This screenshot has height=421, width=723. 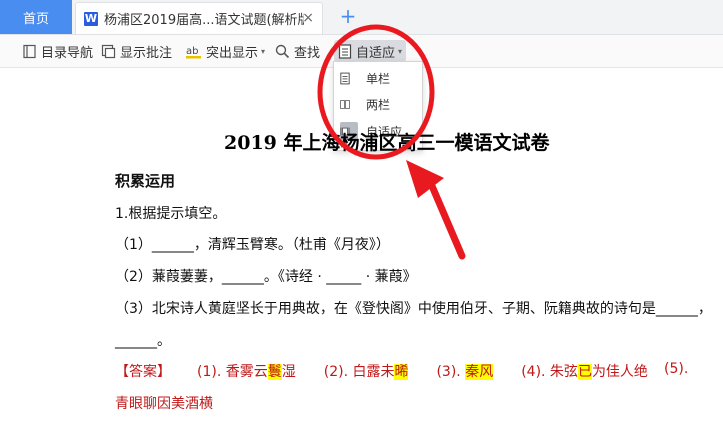 I want to click on comment-icon, so click(x=108, y=51).